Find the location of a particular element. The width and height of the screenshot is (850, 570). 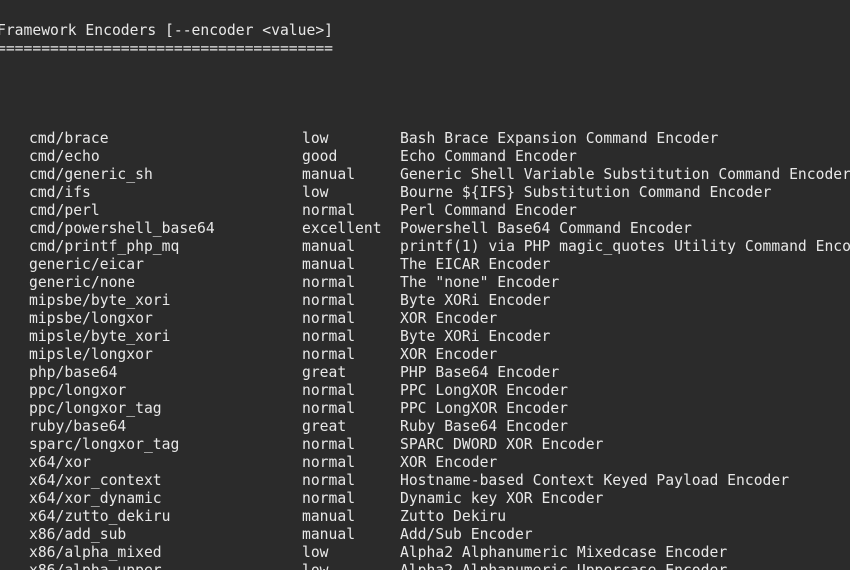

cell-encoder-name: ruby/base64 is located at coordinates (78, 426).